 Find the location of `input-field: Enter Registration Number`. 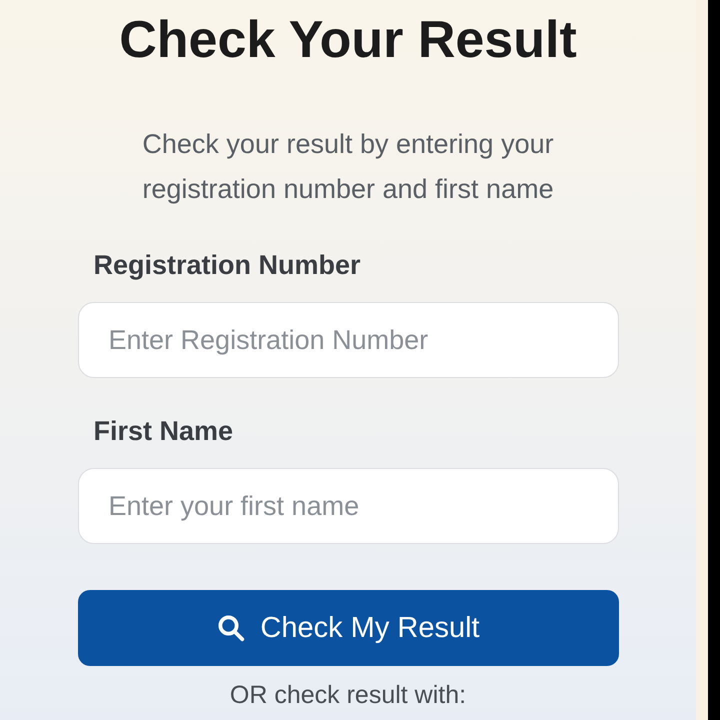

input-field: Enter Registration Number is located at coordinates (348, 340).